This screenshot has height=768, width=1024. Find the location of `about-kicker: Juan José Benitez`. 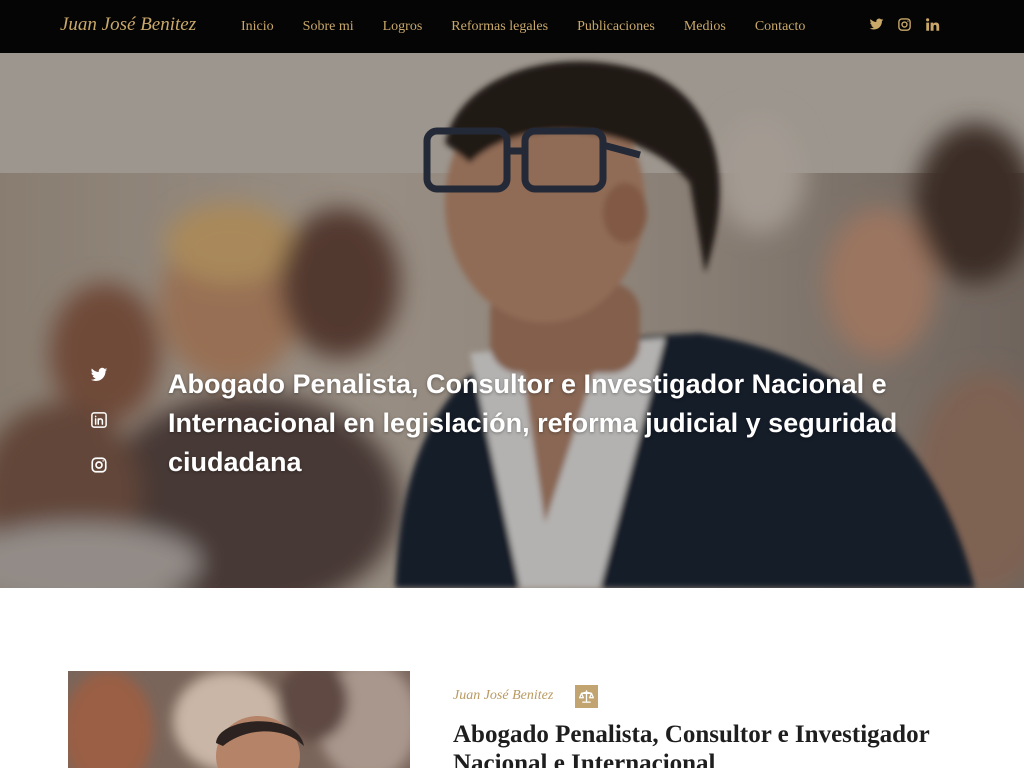

about-kicker: Juan José Benitez is located at coordinates (503, 695).